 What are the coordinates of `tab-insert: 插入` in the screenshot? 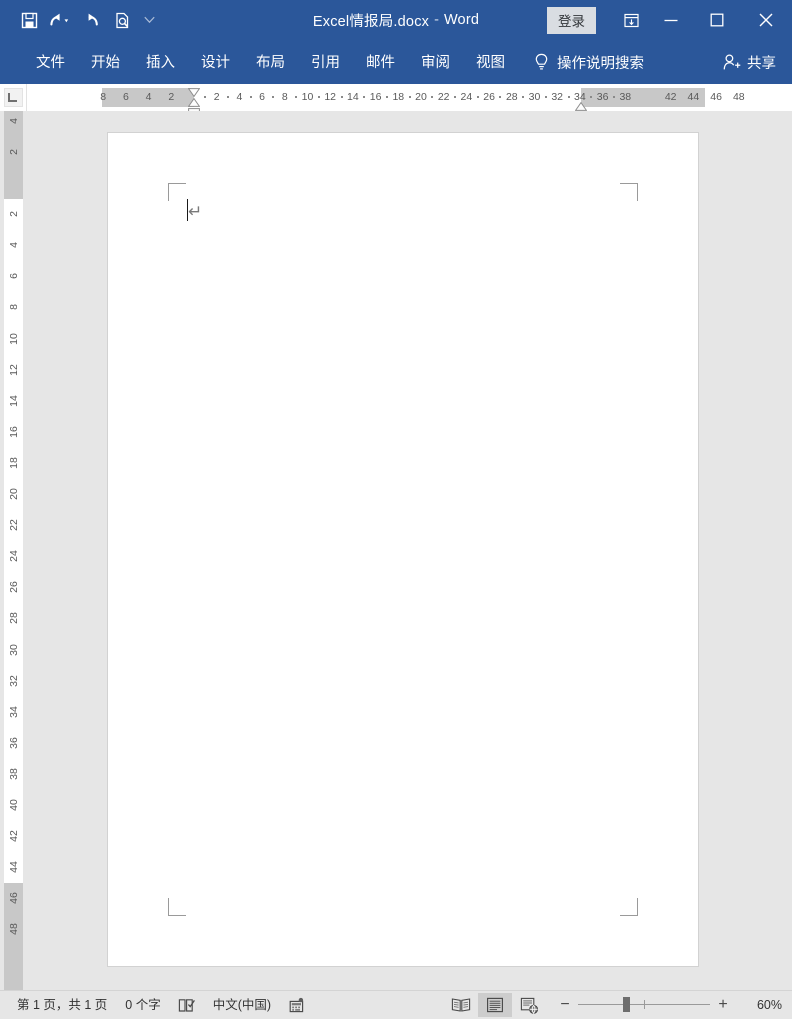 It's located at (160, 62).